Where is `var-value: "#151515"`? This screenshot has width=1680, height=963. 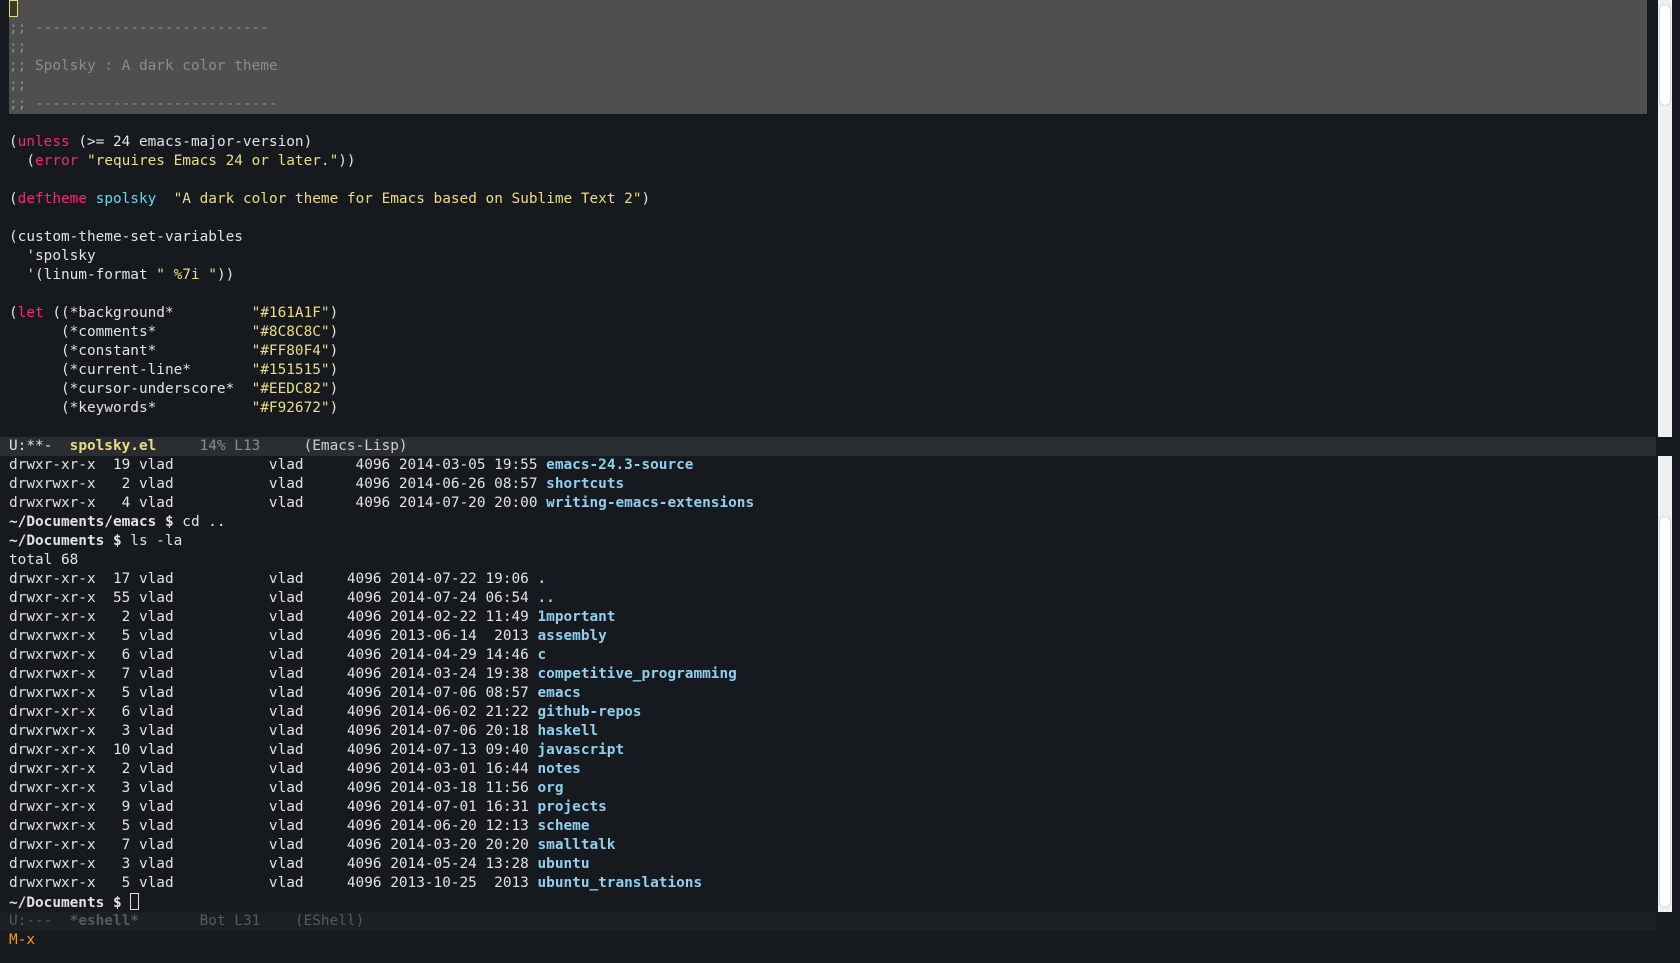 var-value: "#151515" is located at coordinates (290, 370).